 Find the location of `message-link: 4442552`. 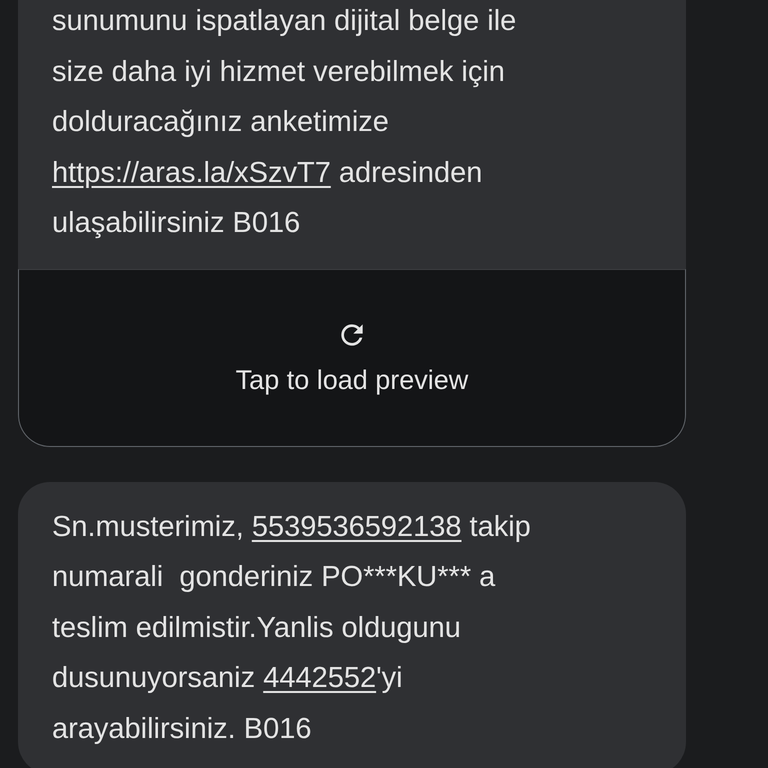

message-link: 4442552 is located at coordinates (319, 678).